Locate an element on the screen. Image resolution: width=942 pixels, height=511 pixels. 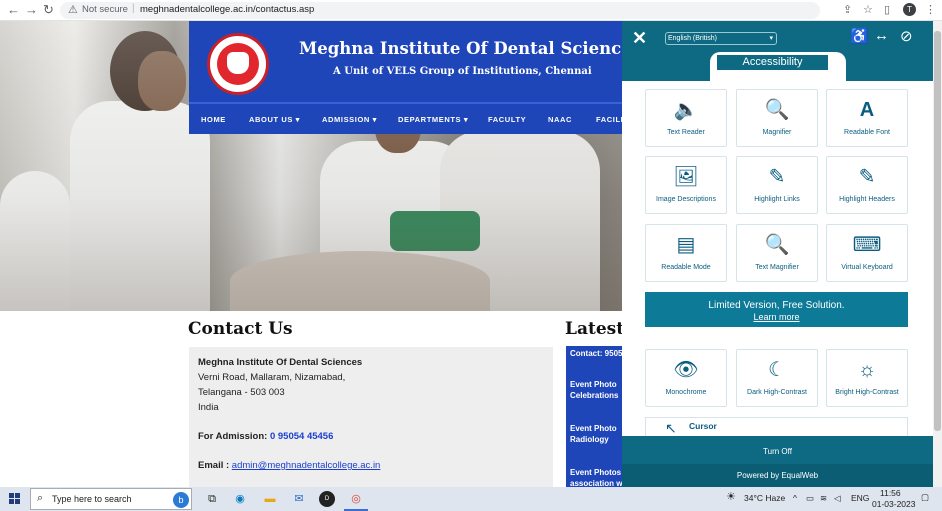
security-label: Not secure is located at coordinates (105, 9).